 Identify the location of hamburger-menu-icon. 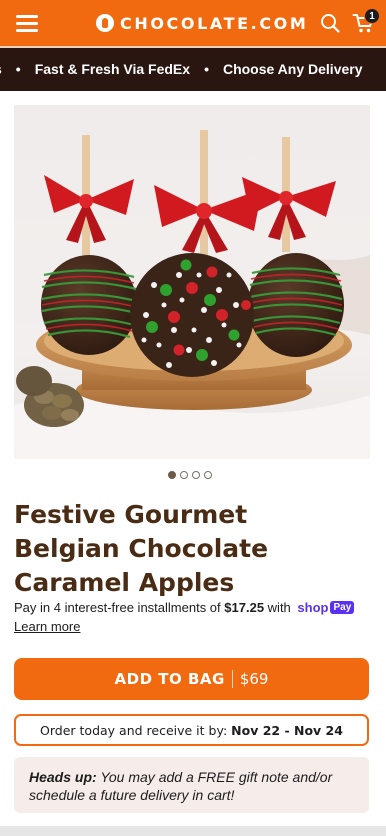
(27, 23).